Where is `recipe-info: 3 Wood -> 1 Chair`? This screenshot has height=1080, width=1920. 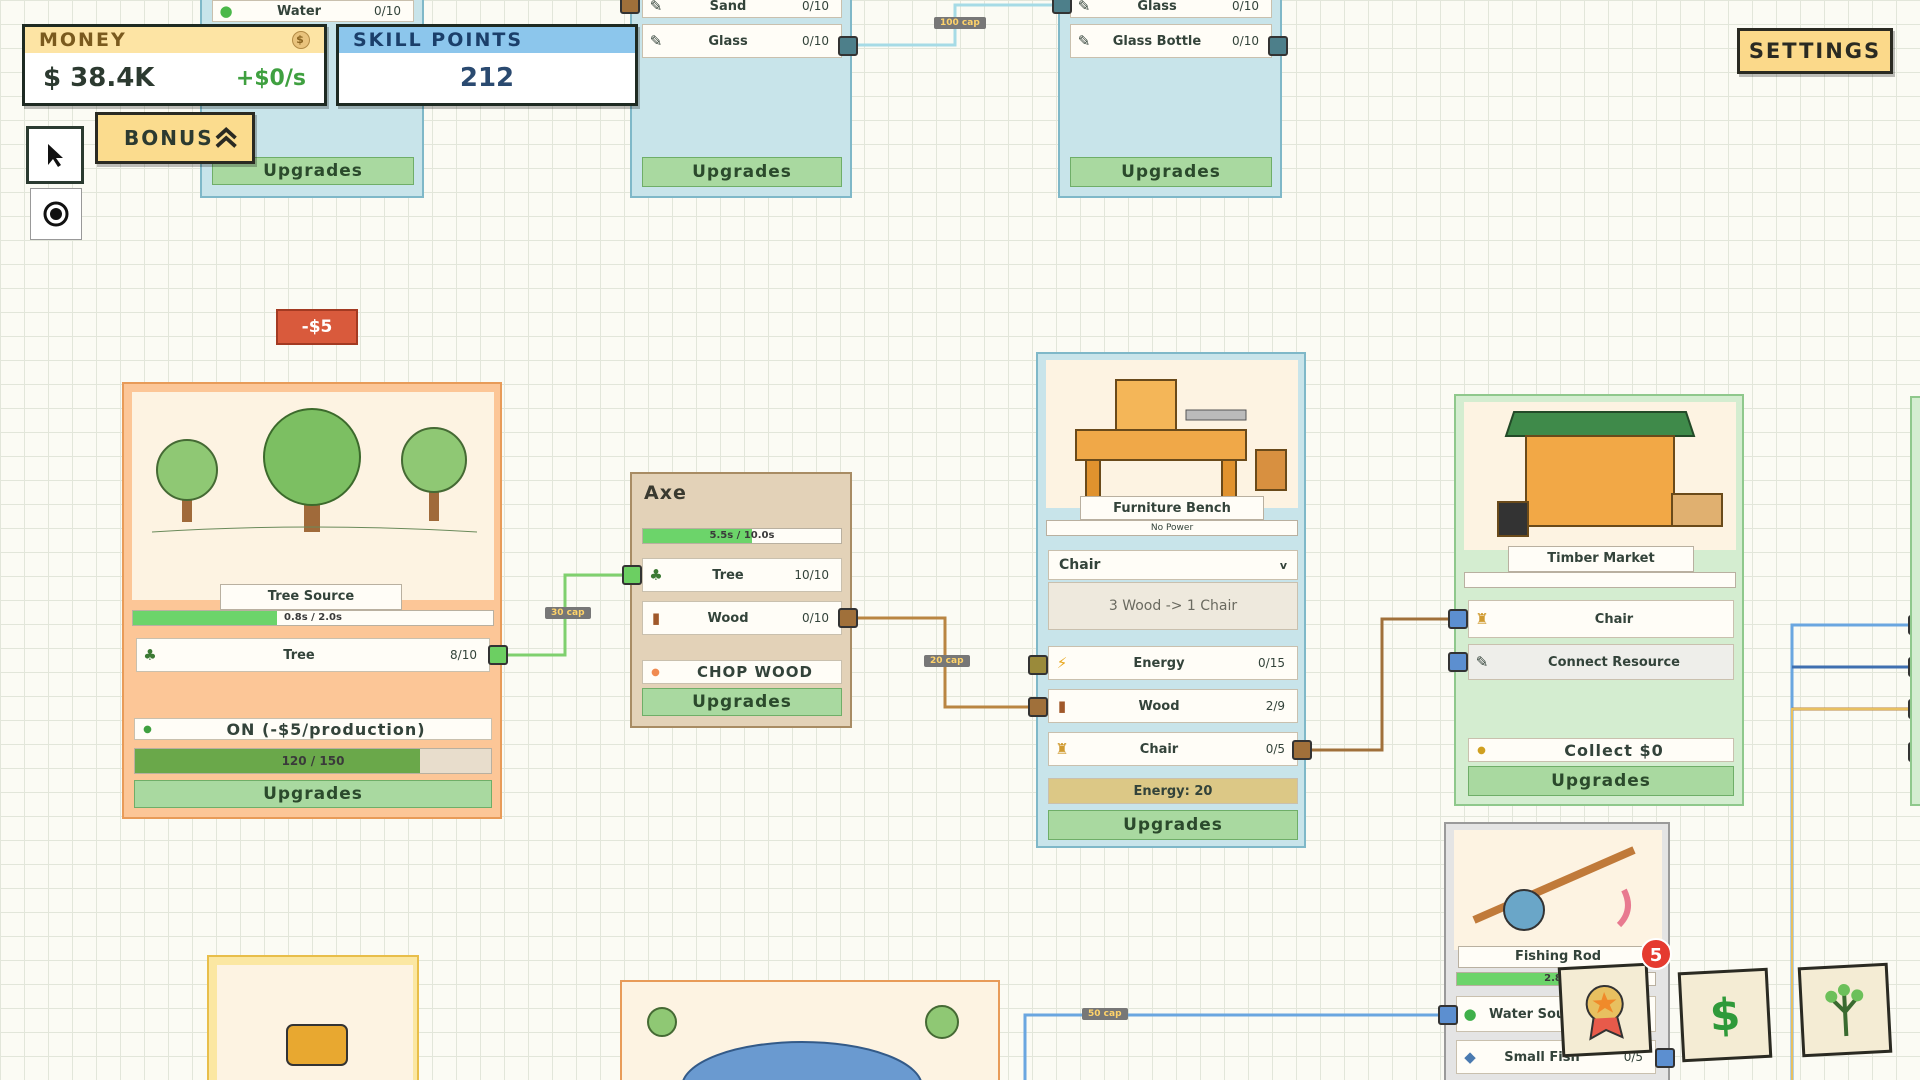 recipe-info: 3 Wood -> 1 Chair is located at coordinates (1173, 606).